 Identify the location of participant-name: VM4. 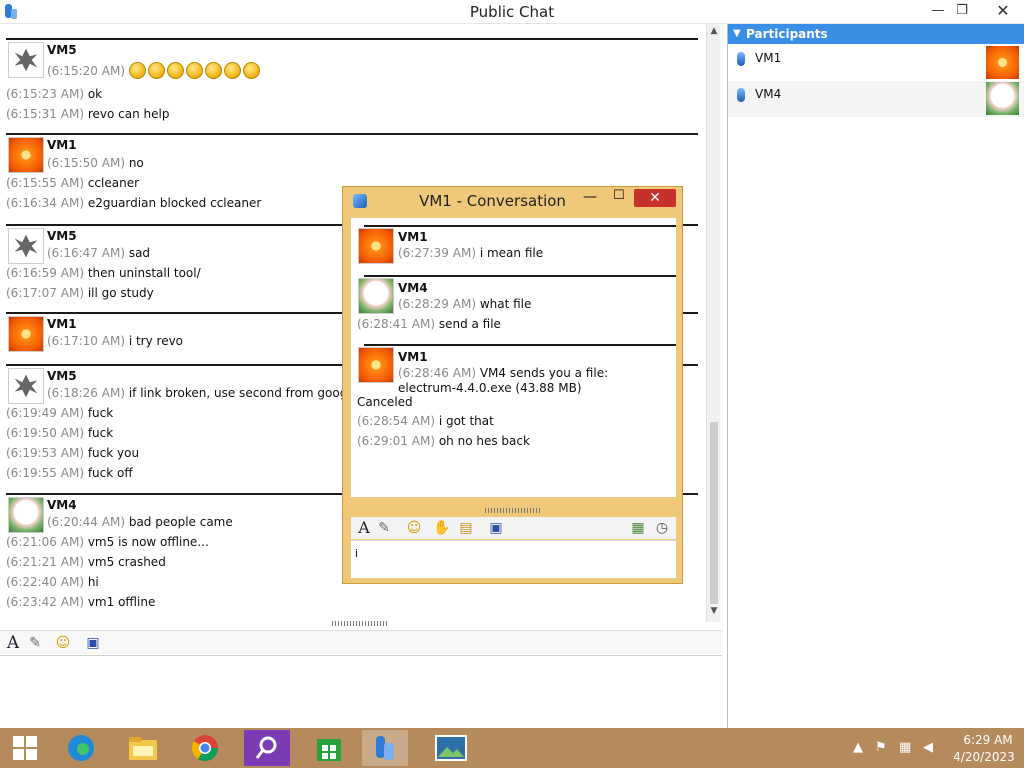
(768, 94).